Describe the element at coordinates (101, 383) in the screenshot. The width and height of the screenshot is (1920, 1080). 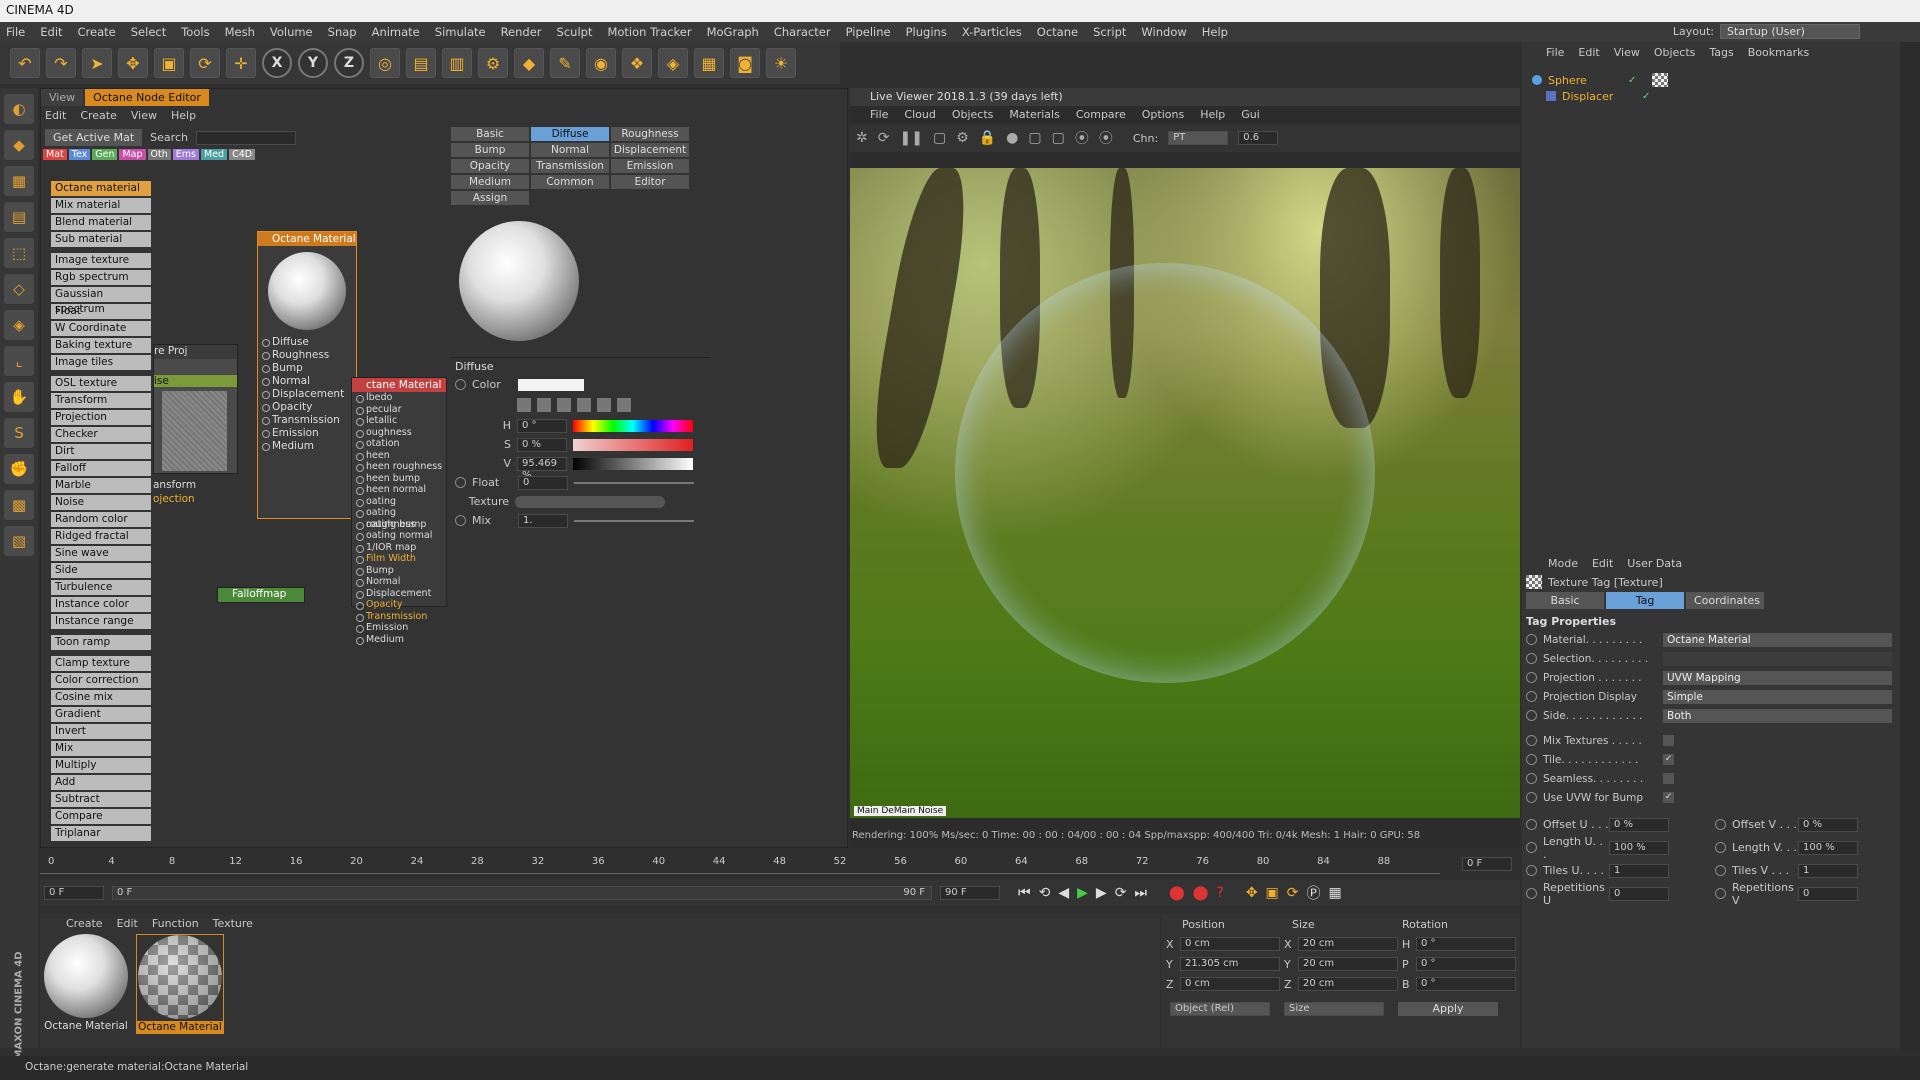
I see `node-list-item: OSL texture` at that location.